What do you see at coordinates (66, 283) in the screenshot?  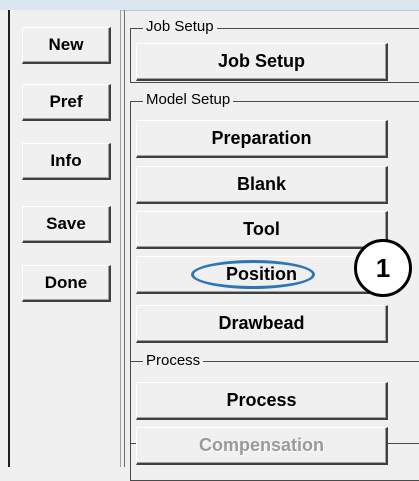 I see `done-button: Done` at bounding box center [66, 283].